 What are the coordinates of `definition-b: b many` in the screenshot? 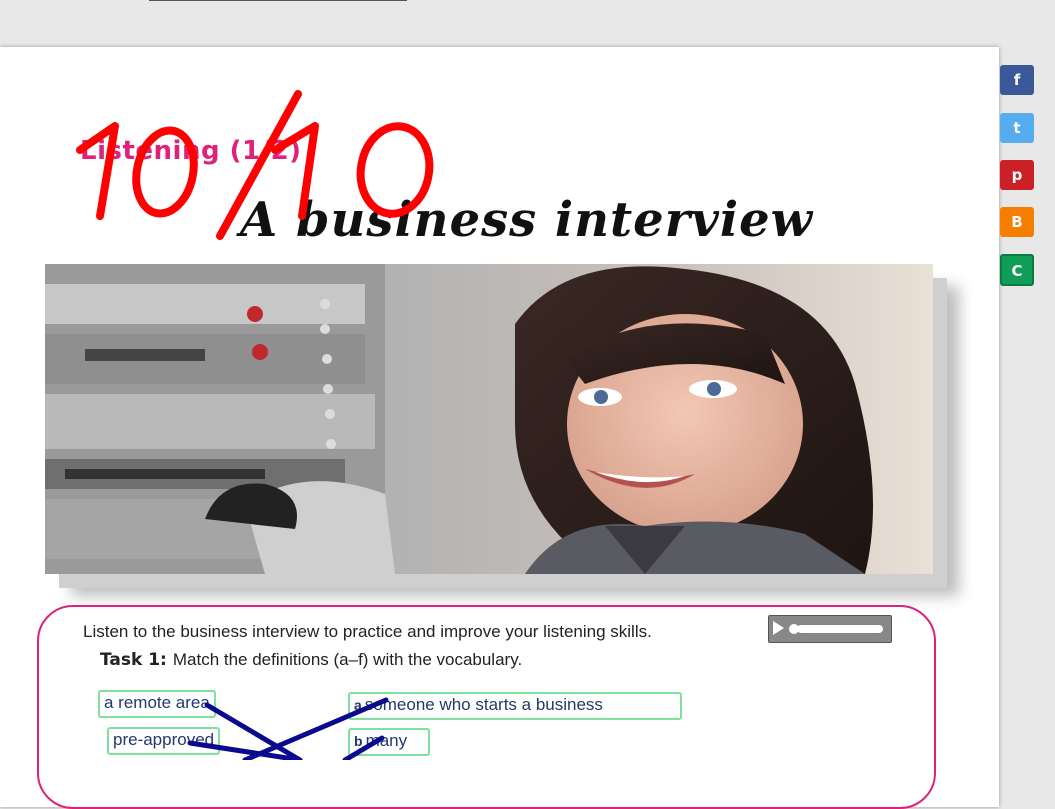 It's located at (389, 742).